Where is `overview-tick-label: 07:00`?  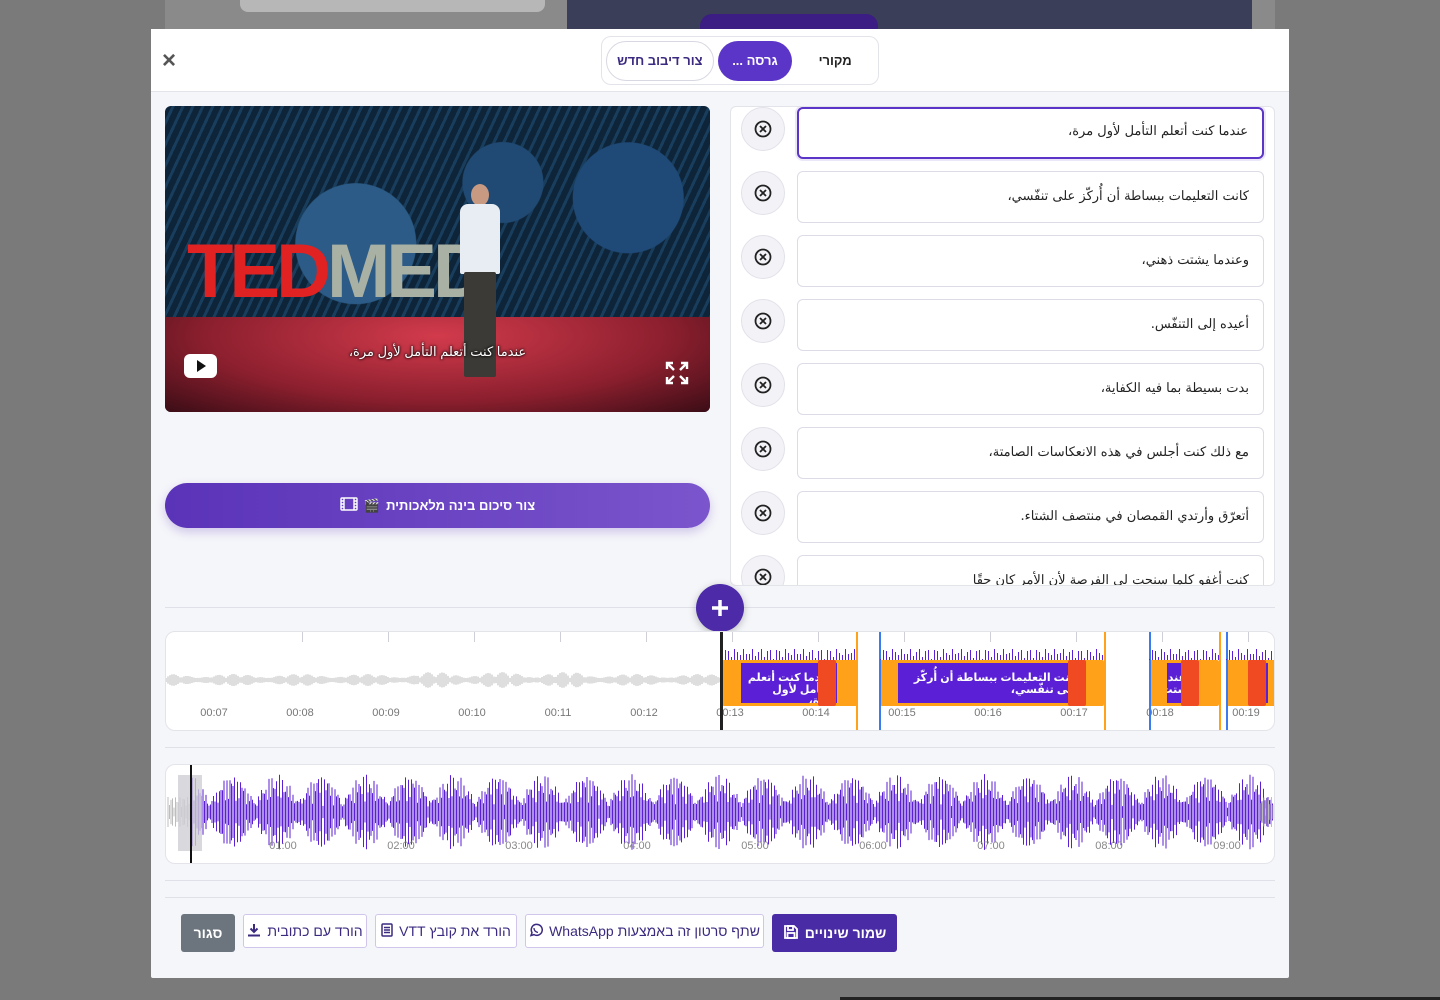
overview-tick-label: 07:00 is located at coordinates (991, 846).